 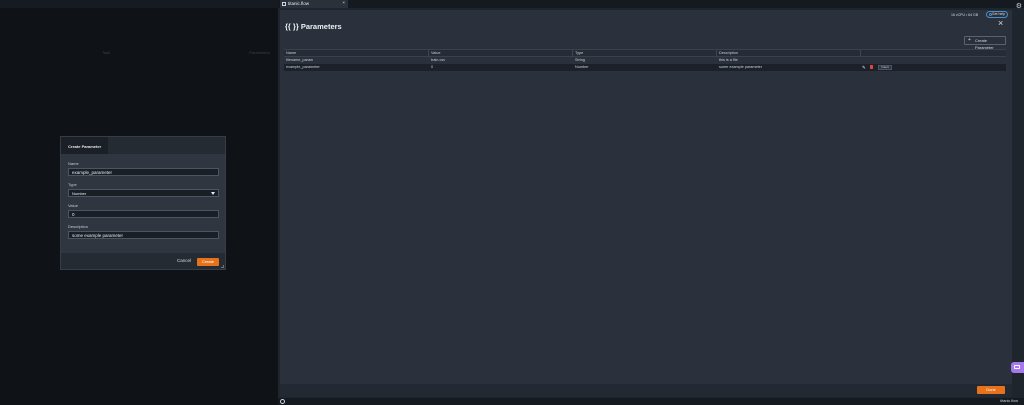 I want to click on cell-description: this is a file, so click(x=728, y=60).